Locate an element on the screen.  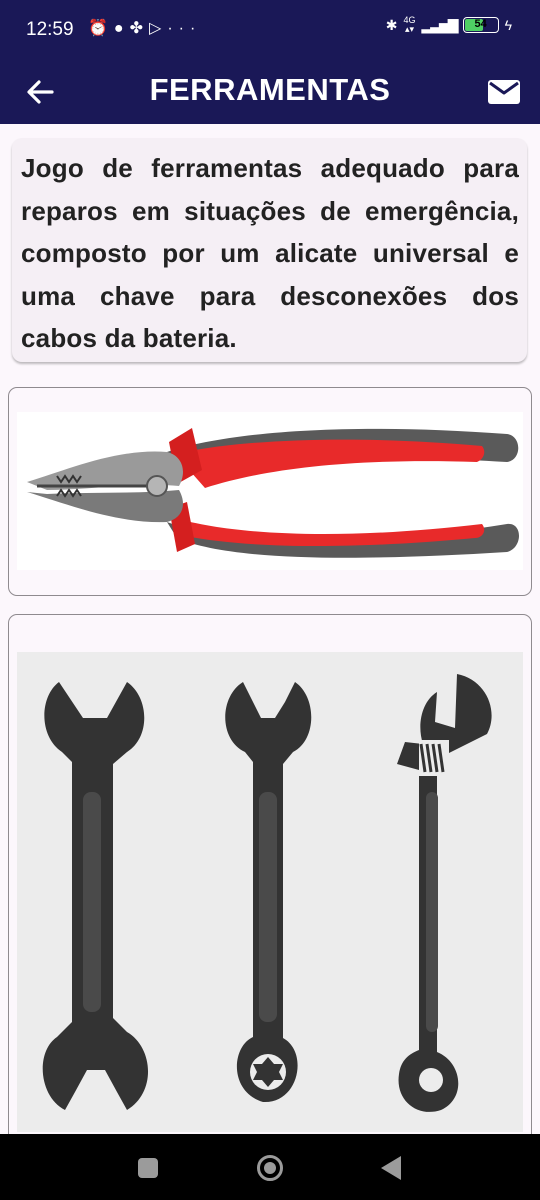
fan-icon: ✤ is located at coordinates (139, 28).